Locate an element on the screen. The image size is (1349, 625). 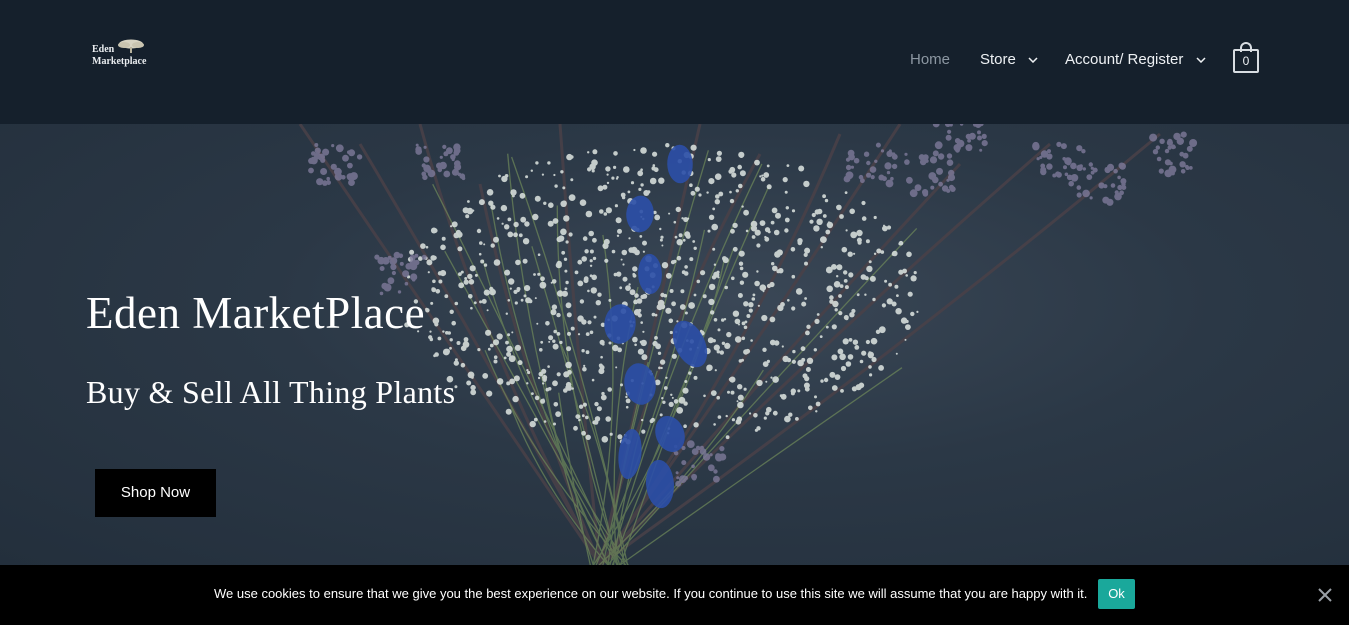
logo-line-2: Marketplace is located at coordinates (119, 61).